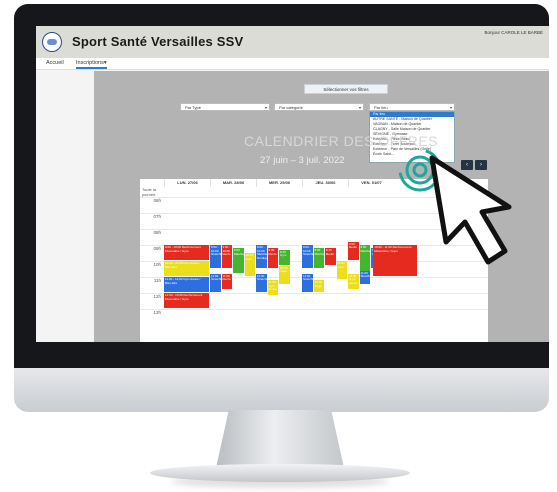  What do you see at coordinates (157, 232) in the screenshot?
I see `hour-label: 08h` at bounding box center [157, 232].